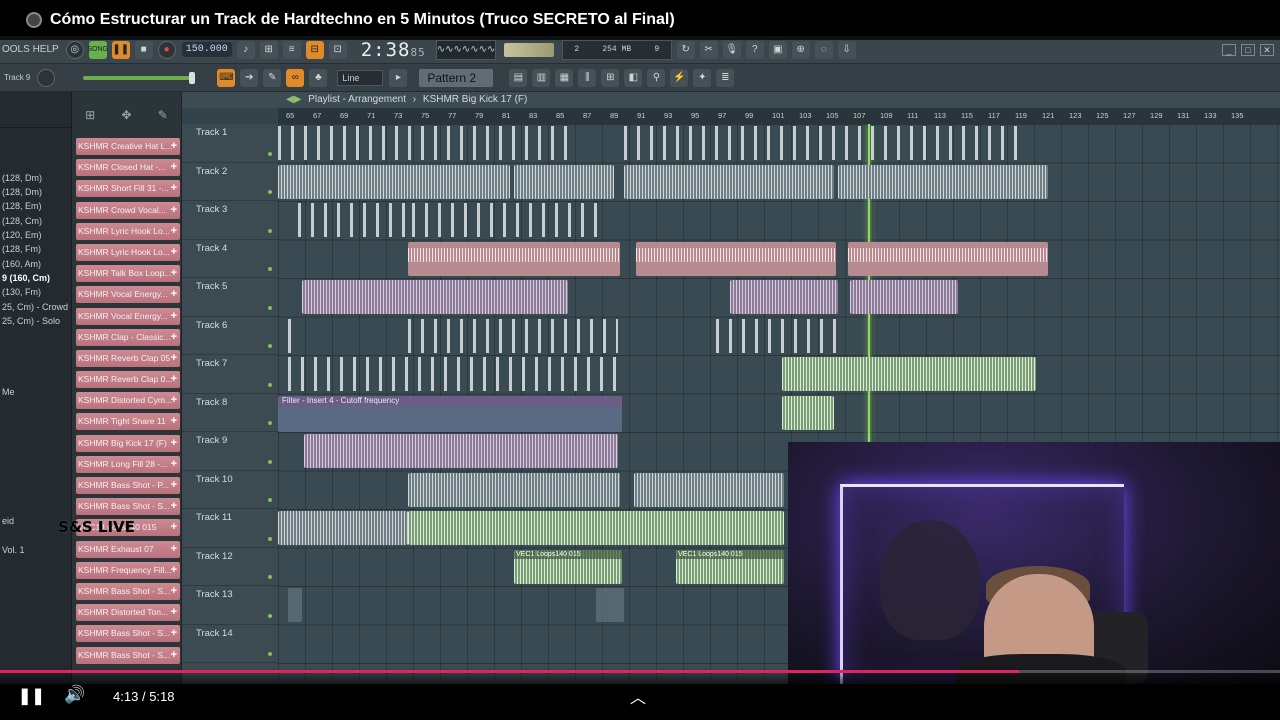  I want to click on pencil-icon: ✎, so click(272, 77).